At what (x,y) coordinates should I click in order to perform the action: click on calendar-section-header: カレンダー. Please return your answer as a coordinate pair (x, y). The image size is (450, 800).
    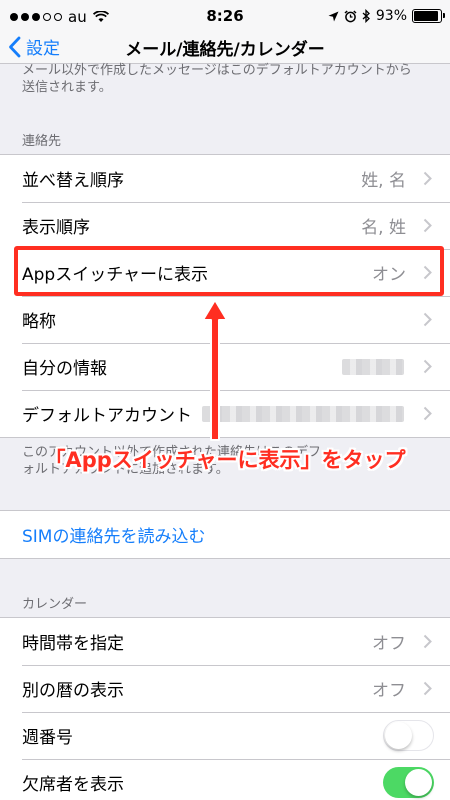
    Looking at the image, I should click on (55, 604).